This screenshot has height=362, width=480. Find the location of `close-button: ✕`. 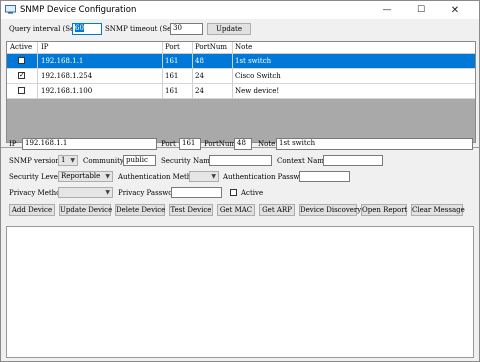

close-button: ✕ is located at coordinates (455, 10).